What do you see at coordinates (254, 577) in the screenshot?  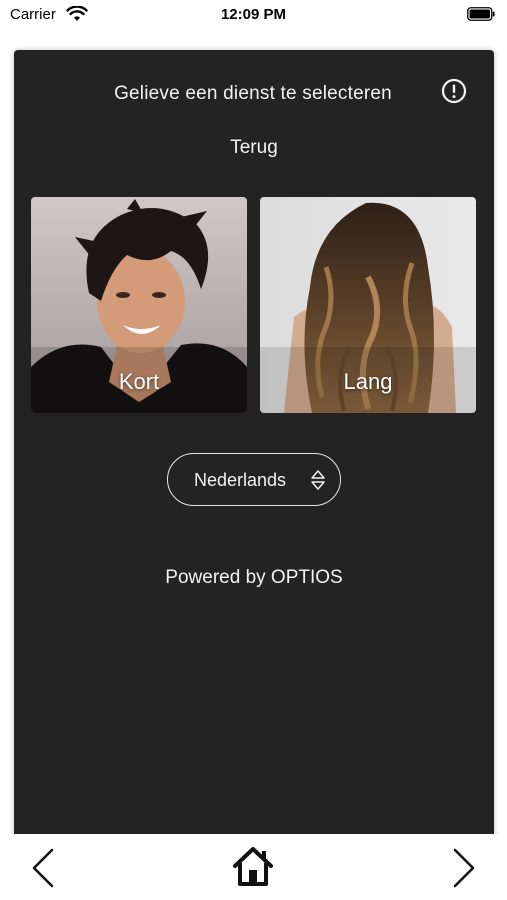 I see `powered-by-footer: Powered by OPTIOS` at bounding box center [254, 577].